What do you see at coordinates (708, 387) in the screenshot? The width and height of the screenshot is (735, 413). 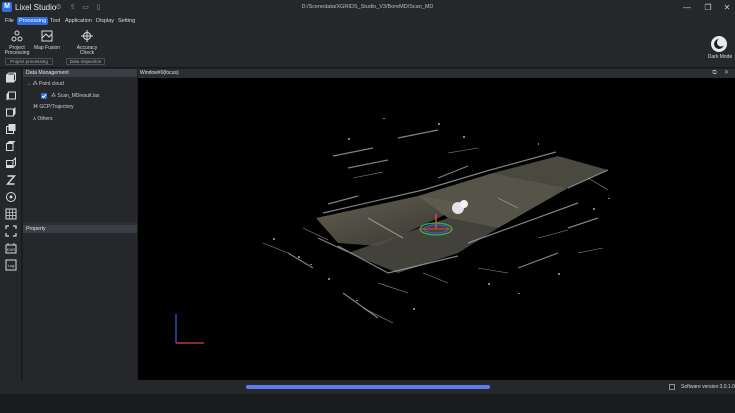 I see `software-version: Software version:3.0.1.0` at bounding box center [708, 387].